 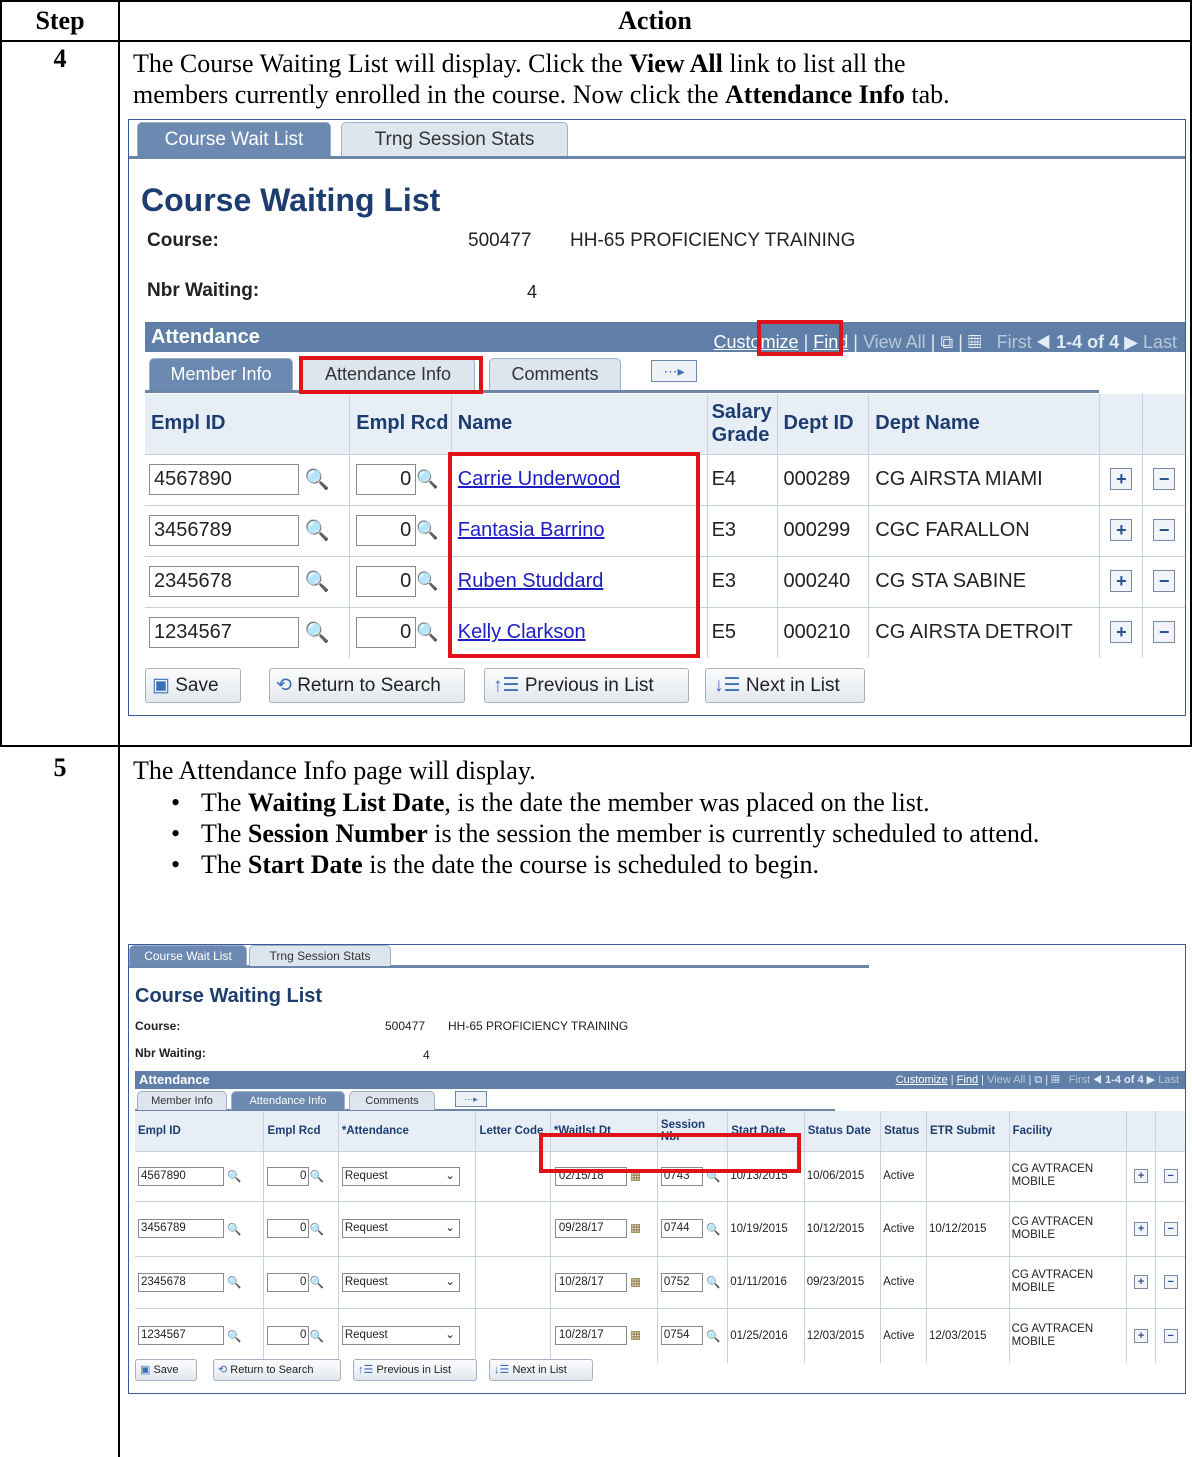 What do you see at coordinates (590, 1228) in the screenshot?
I see `waitlist-date-field: 09/28/17` at bounding box center [590, 1228].